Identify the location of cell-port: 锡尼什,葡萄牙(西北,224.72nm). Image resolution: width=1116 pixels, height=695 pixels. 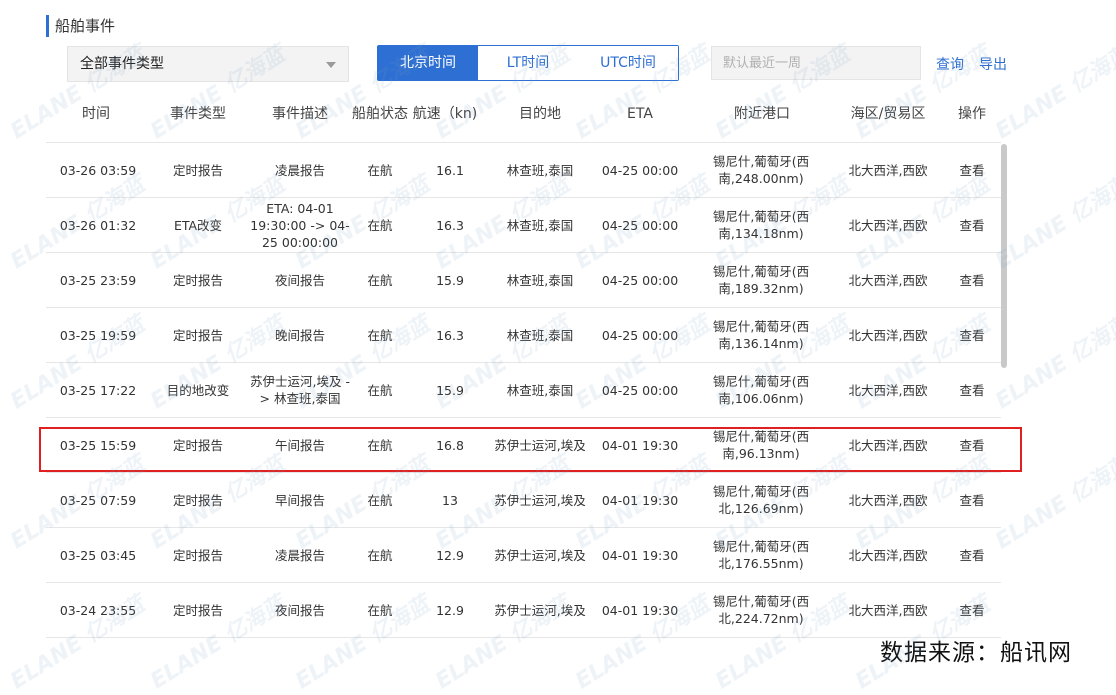
(761, 610).